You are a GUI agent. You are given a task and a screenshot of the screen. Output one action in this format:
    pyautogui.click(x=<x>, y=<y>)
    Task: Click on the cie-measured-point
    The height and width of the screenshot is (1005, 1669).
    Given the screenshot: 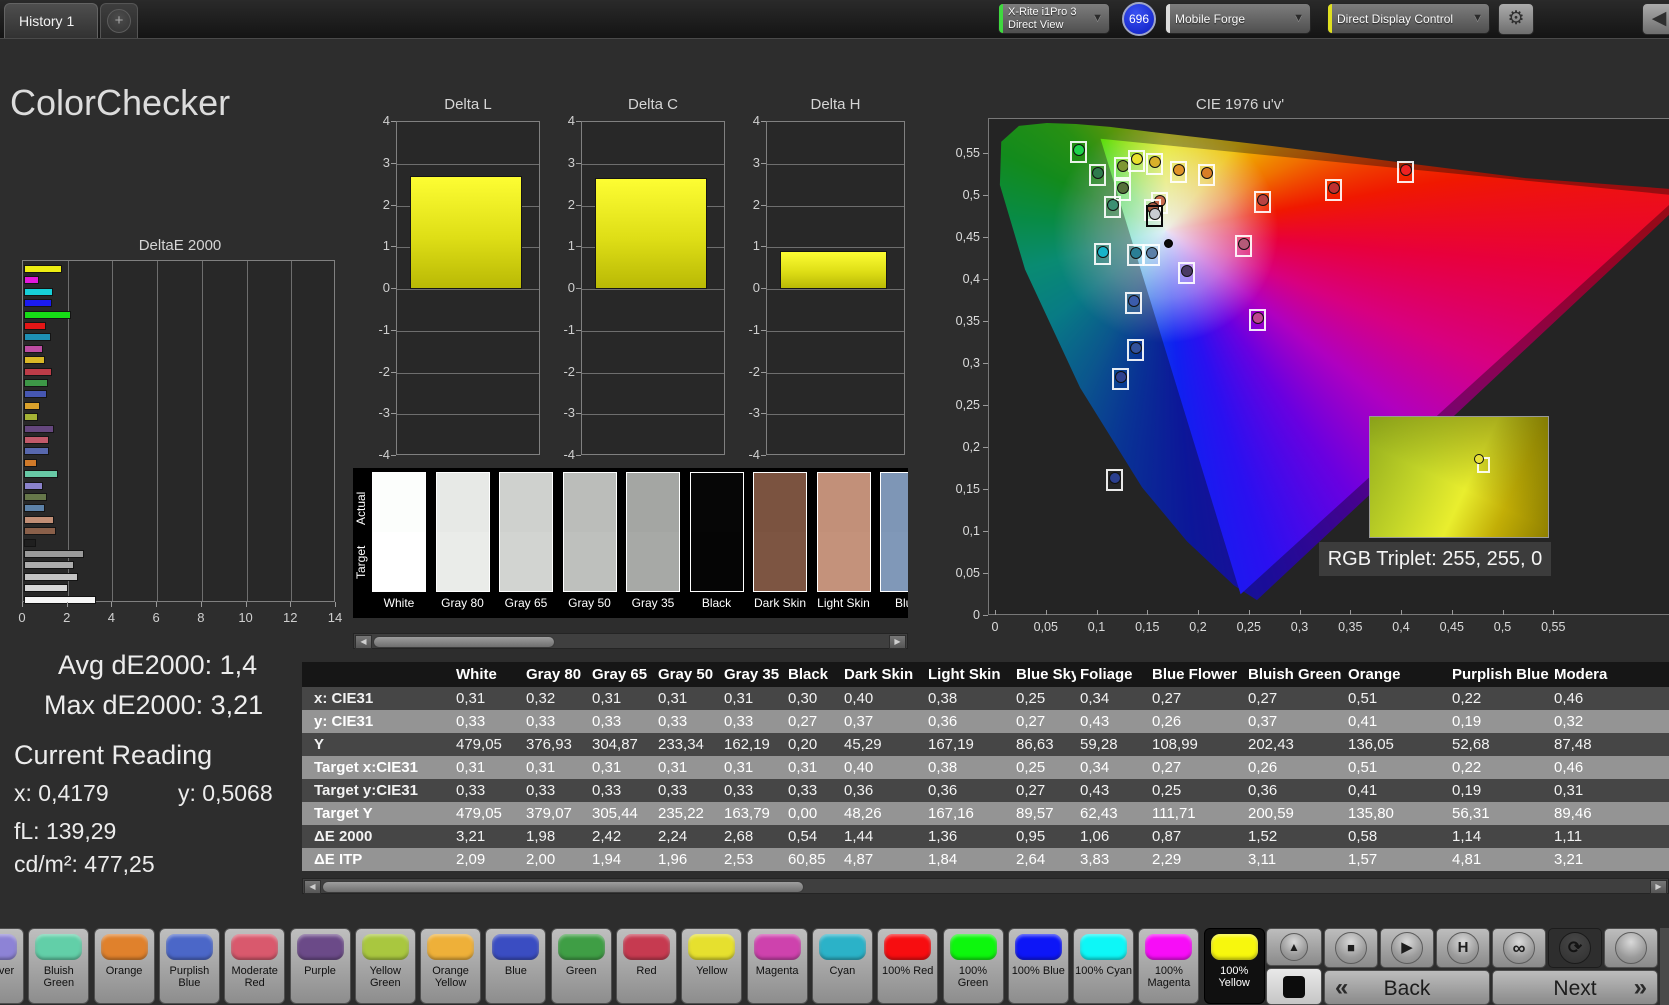 What is the action you would take?
    pyautogui.click(x=1136, y=348)
    